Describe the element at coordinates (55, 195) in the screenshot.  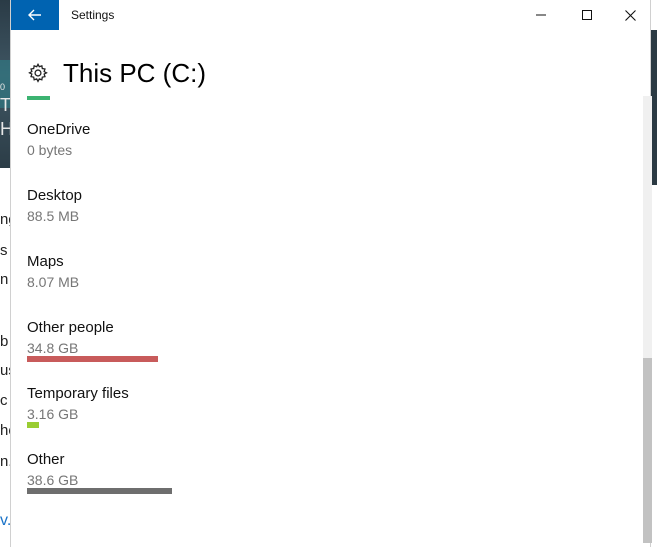
I see `category-name: Desktop` at that location.